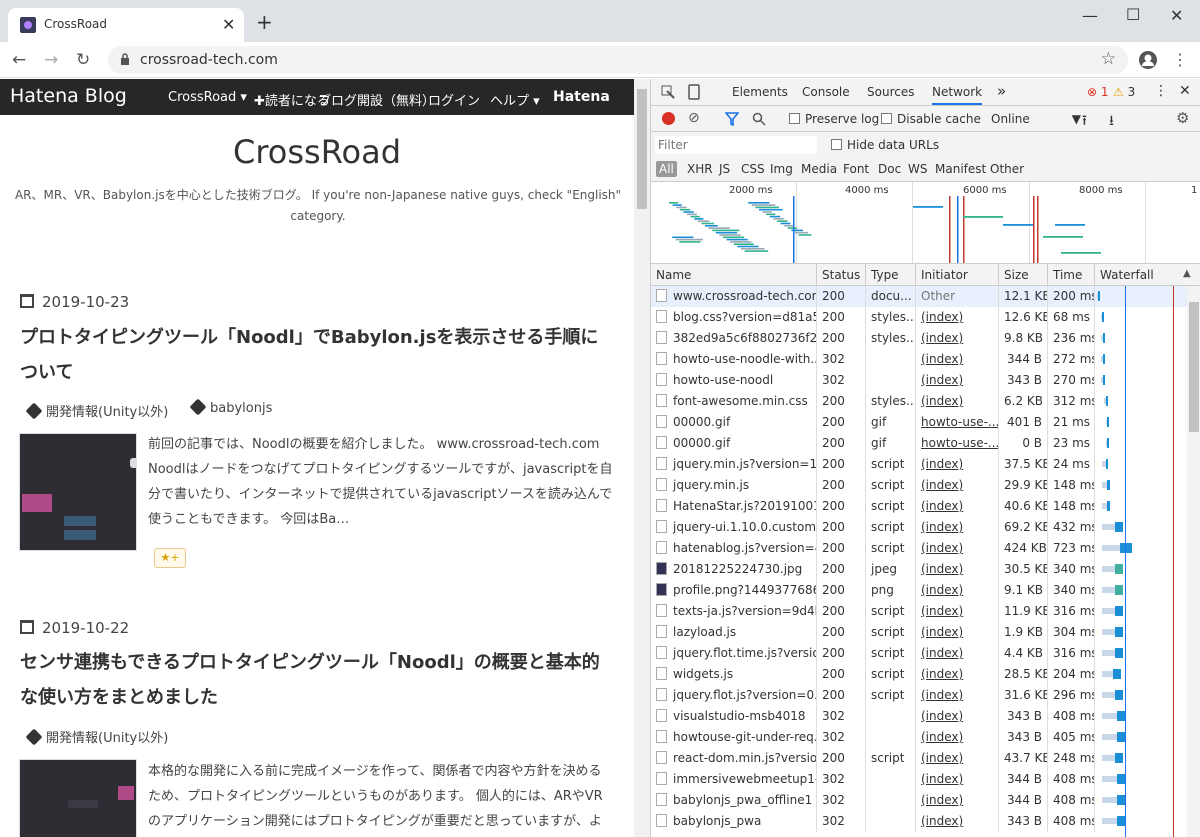 This screenshot has width=1200, height=837. I want to click on type-filter-js: JS, so click(724, 169).